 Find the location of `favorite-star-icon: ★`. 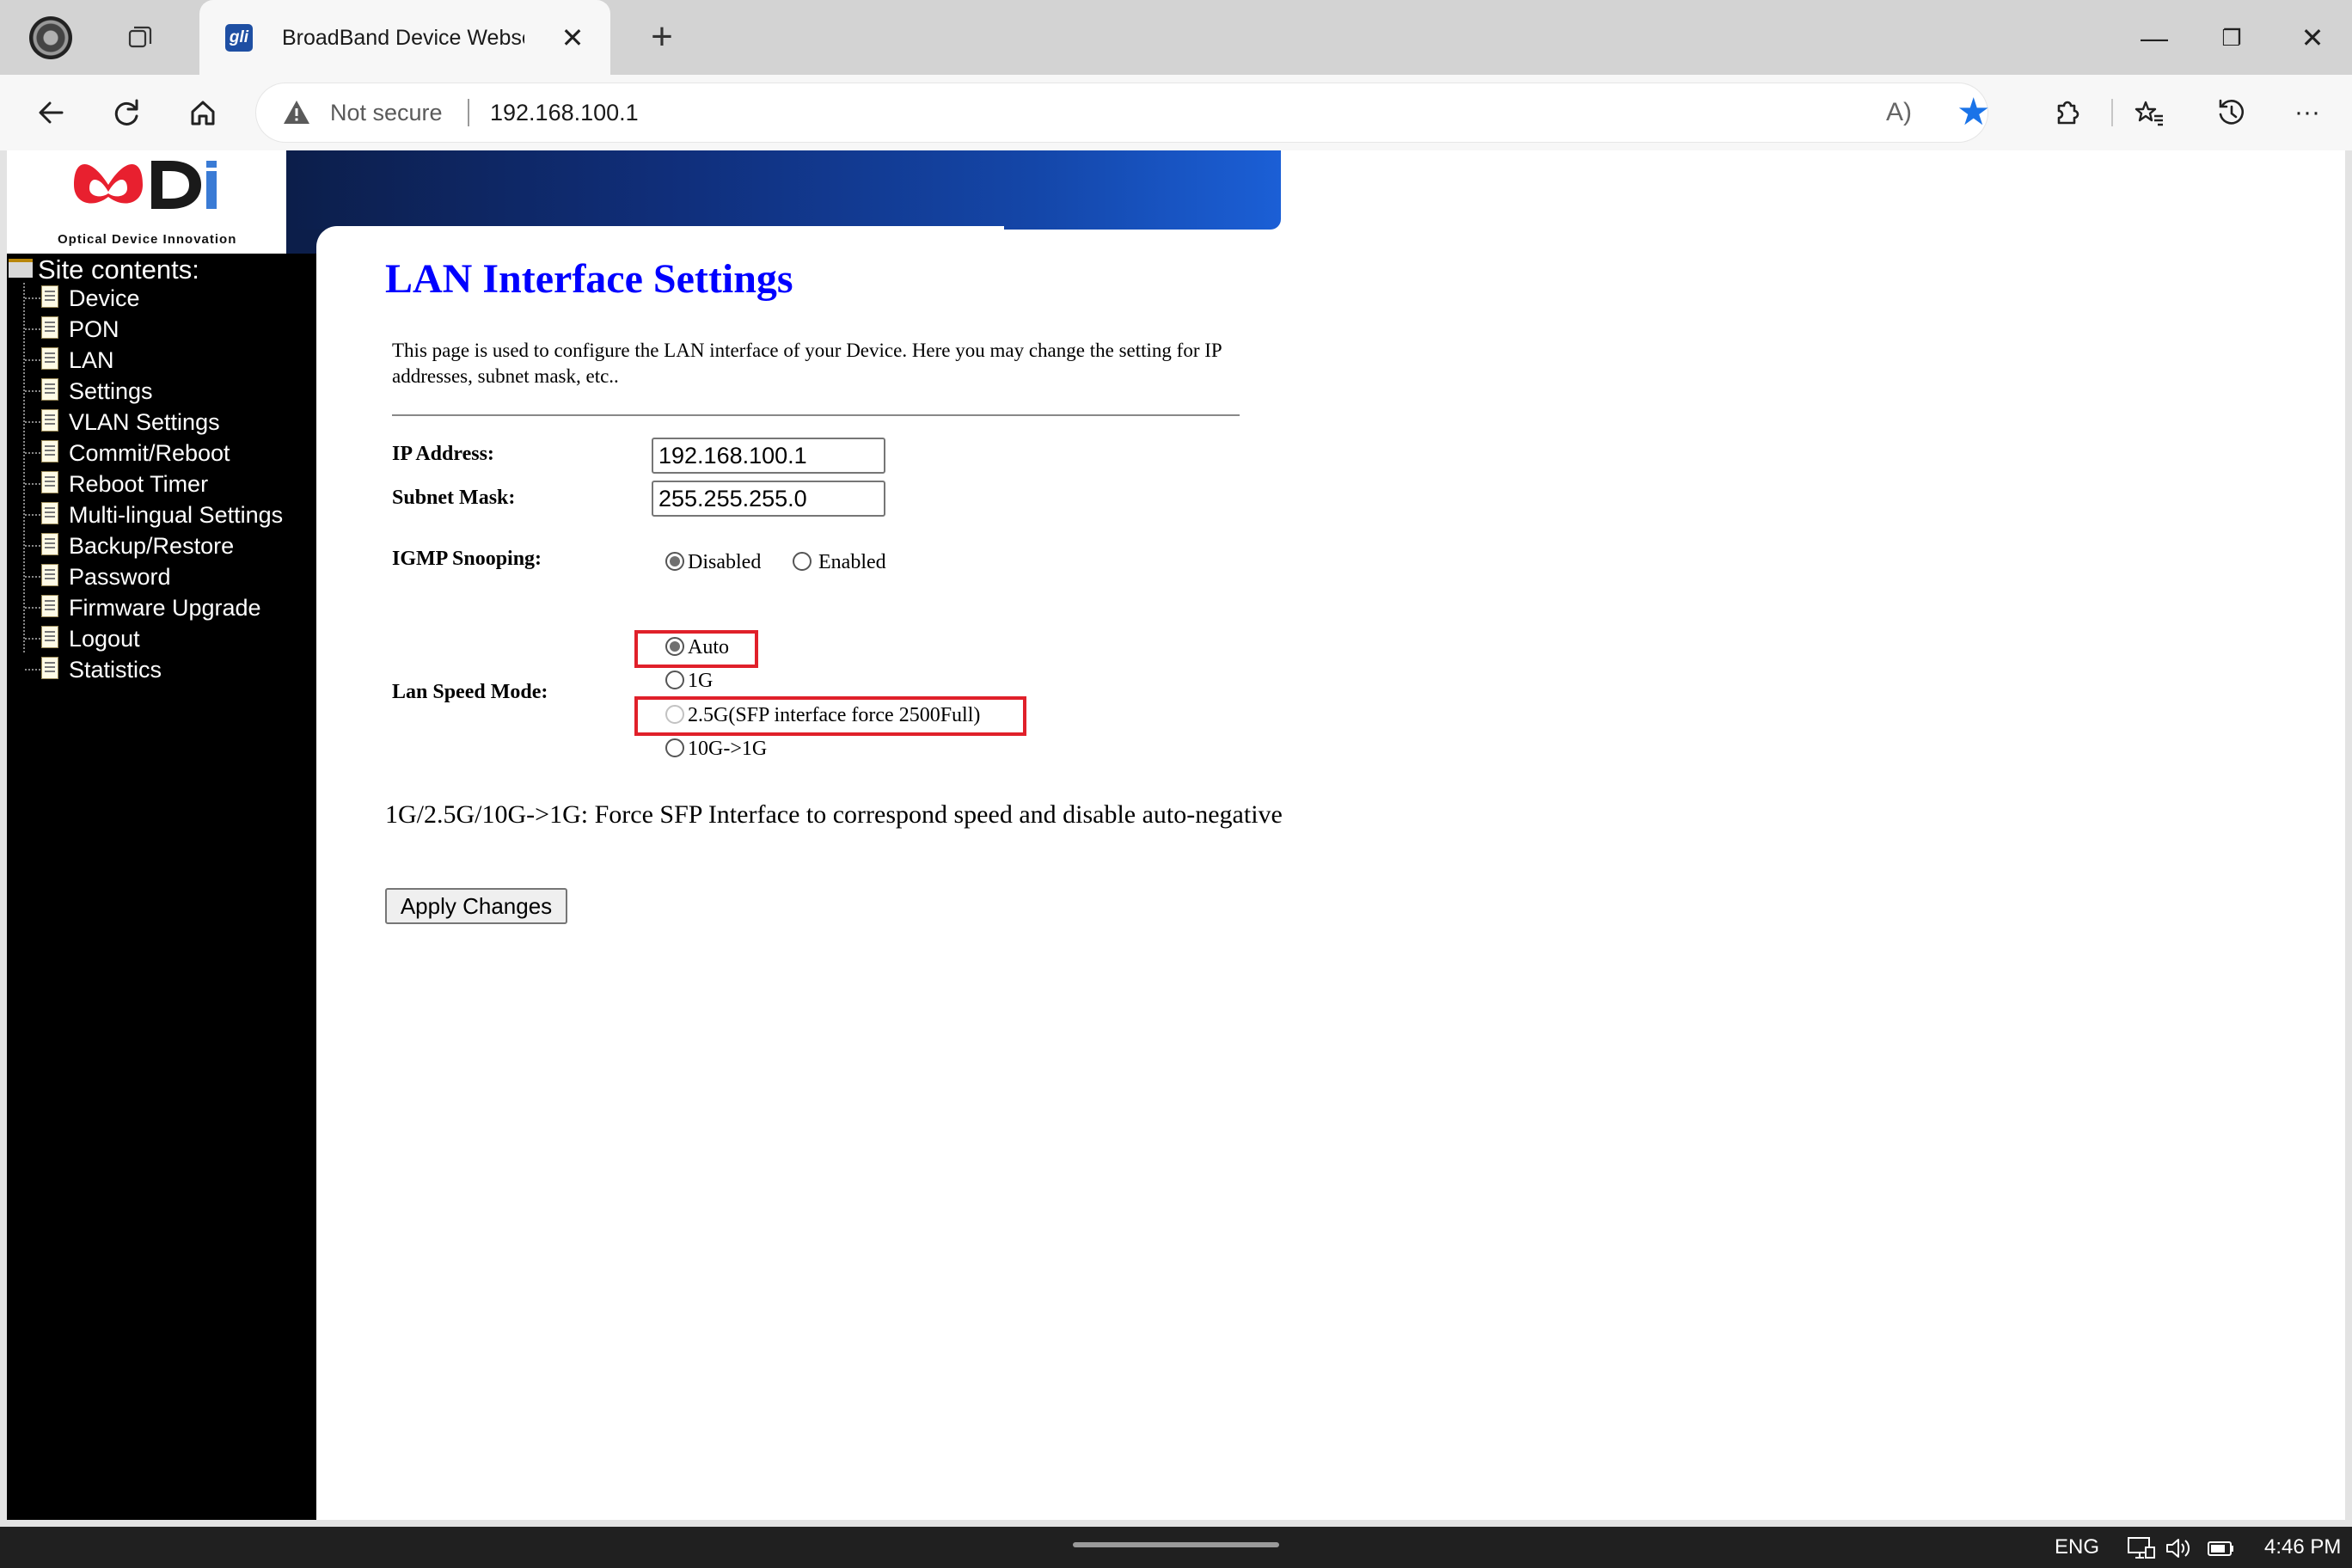

favorite-star-icon: ★ is located at coordinates (1973, 112).